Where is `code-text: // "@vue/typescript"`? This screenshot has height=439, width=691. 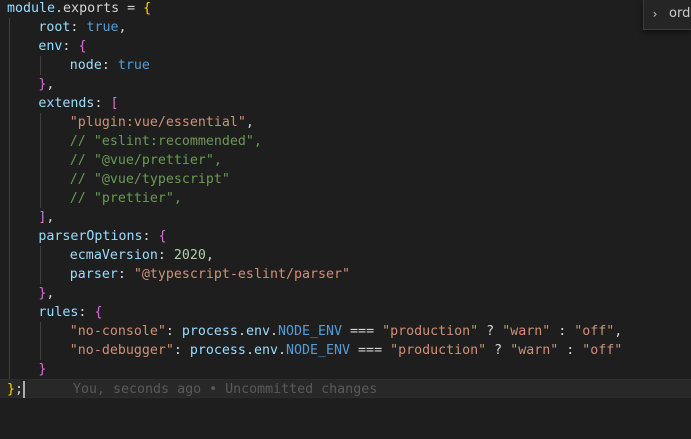 code-text: // "@vue/typescript" is located at coordinates (150, 179).